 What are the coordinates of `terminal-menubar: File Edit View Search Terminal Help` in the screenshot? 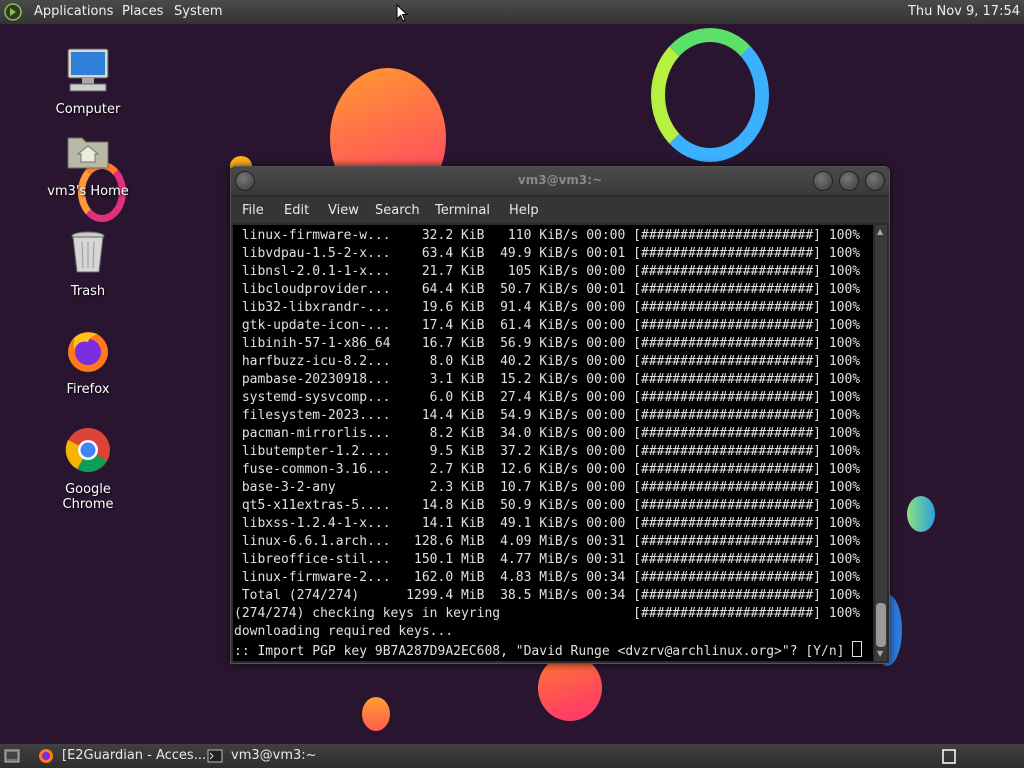 It's located at (560, 210).